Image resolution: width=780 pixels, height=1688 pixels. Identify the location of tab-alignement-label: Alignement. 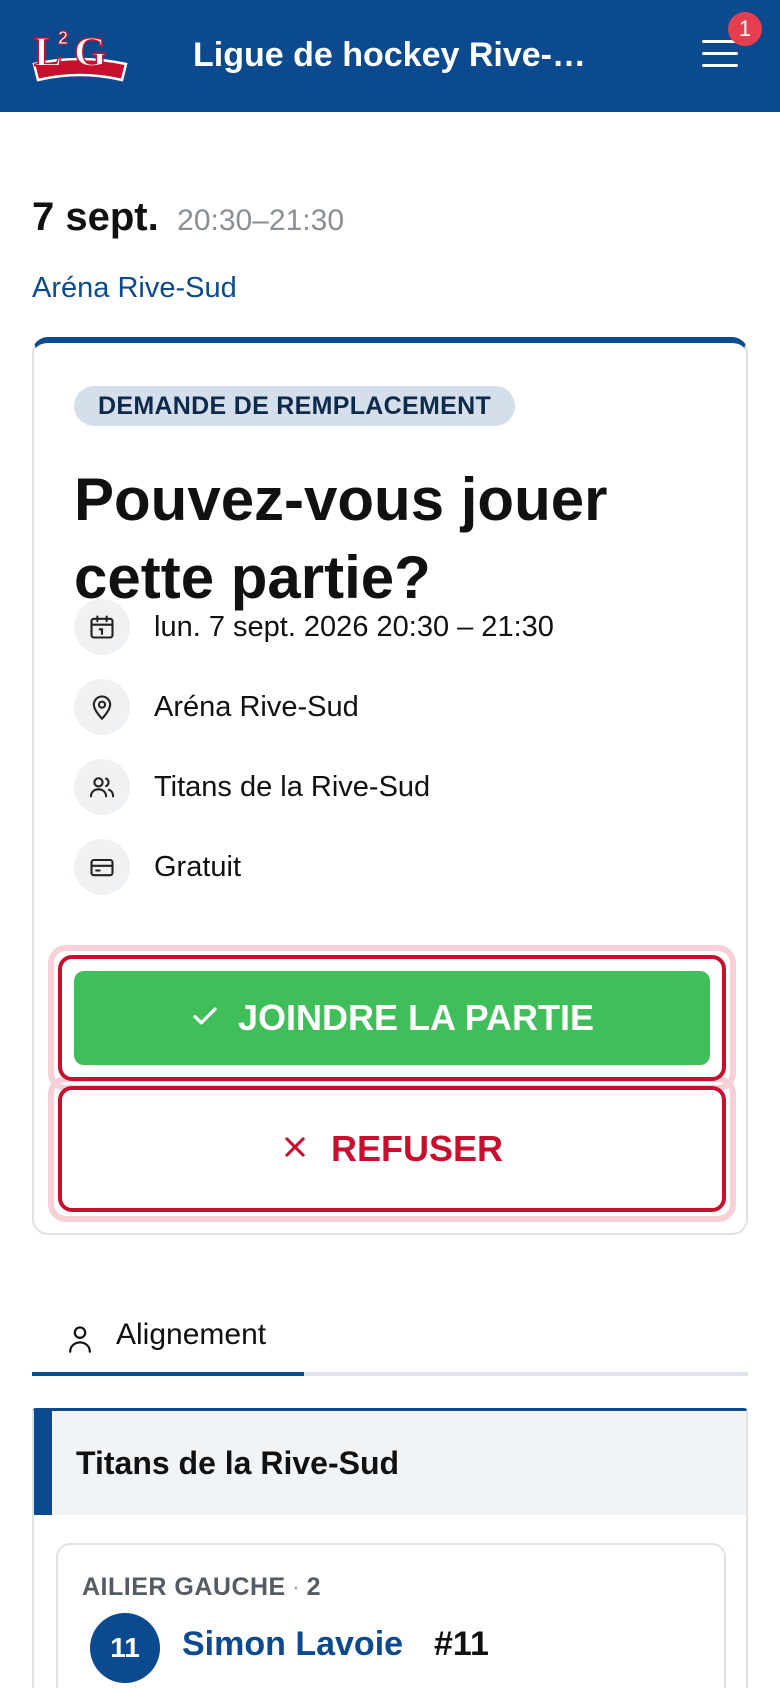
(191, 1334).